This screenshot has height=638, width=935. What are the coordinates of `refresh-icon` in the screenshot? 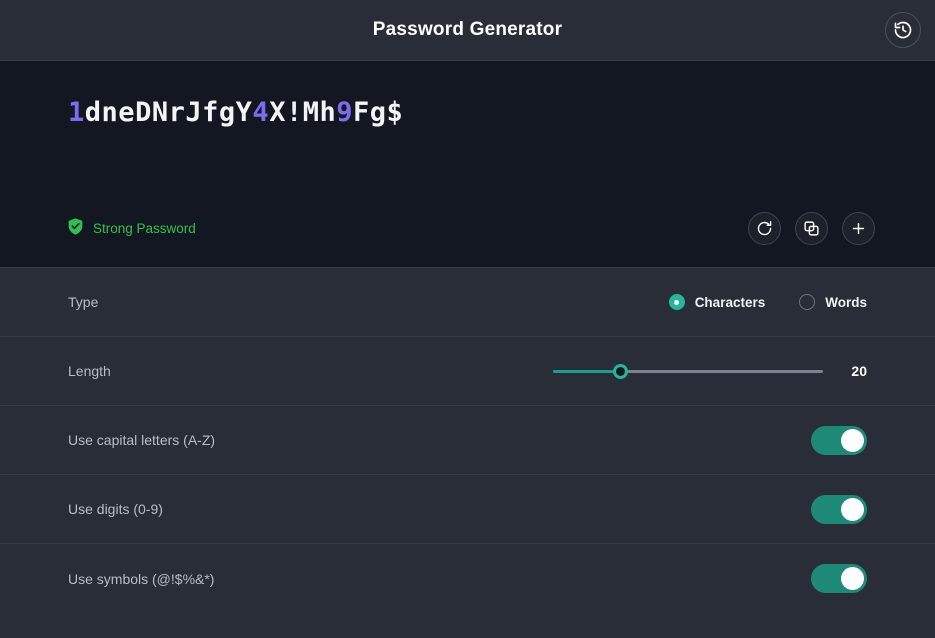 It's located at (764, 228).